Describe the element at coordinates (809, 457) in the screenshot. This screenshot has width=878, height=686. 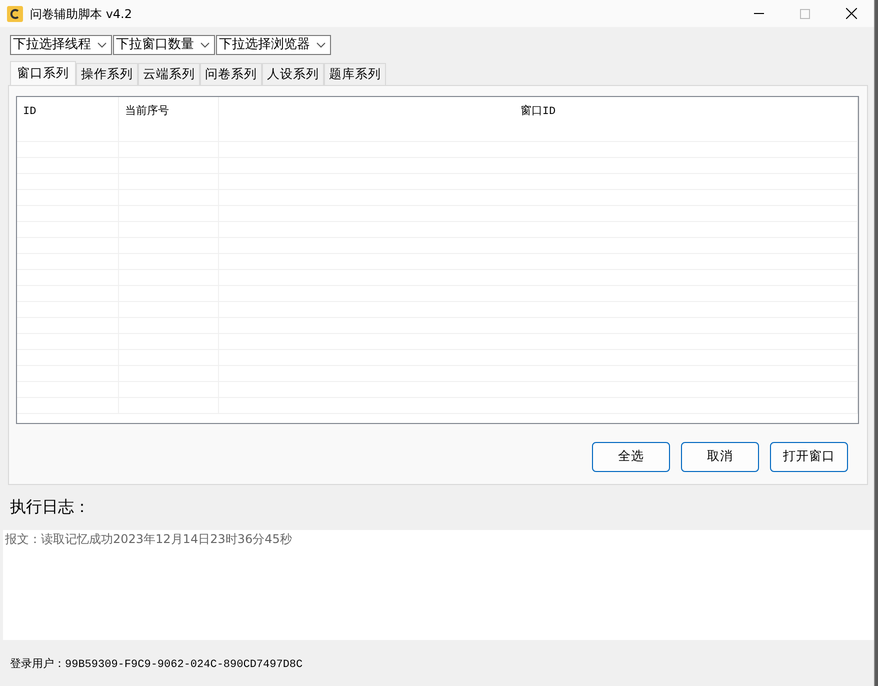
I see `action-button: 打开窗口` at that location.